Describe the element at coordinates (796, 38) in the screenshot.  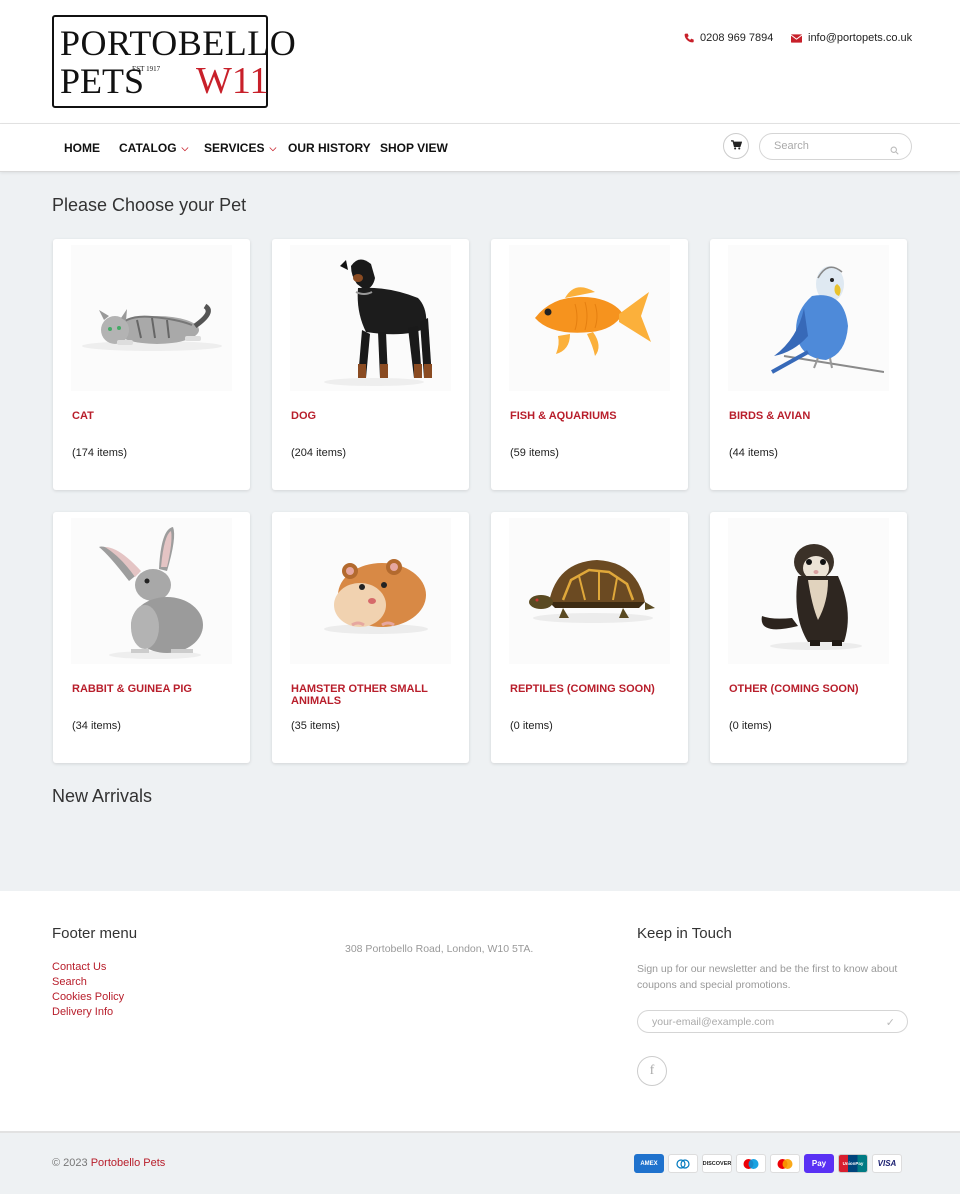
I see `envelope-icon` at that location.